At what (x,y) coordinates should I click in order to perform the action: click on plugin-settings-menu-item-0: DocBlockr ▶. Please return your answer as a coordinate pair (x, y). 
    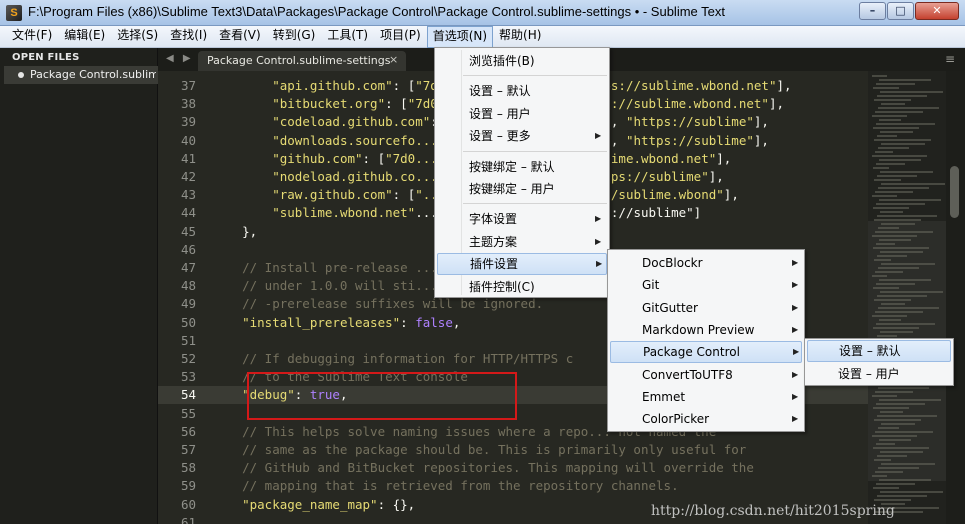
    Looking at the image, I should click on (706, 263).